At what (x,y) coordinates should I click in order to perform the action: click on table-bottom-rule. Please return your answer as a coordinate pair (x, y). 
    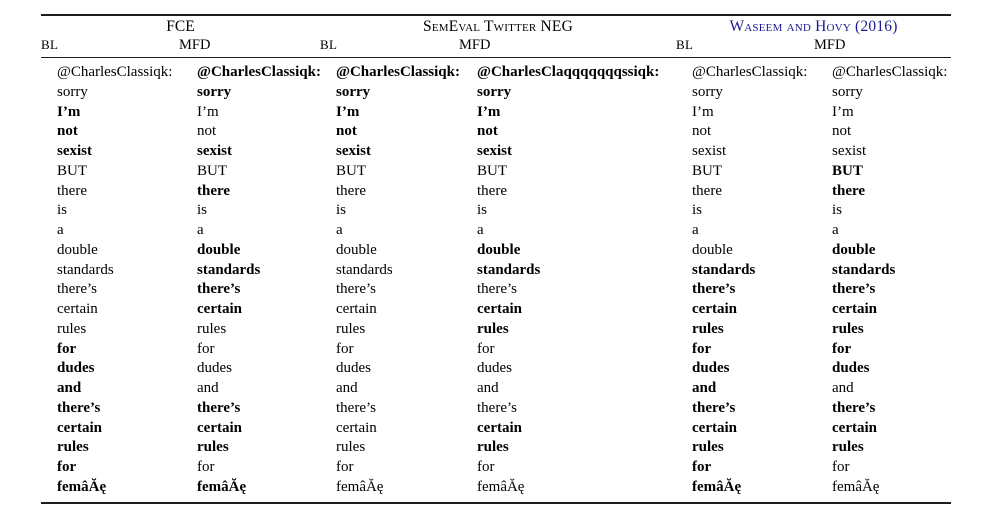
    Looking at the image, I should click on (496, 502).